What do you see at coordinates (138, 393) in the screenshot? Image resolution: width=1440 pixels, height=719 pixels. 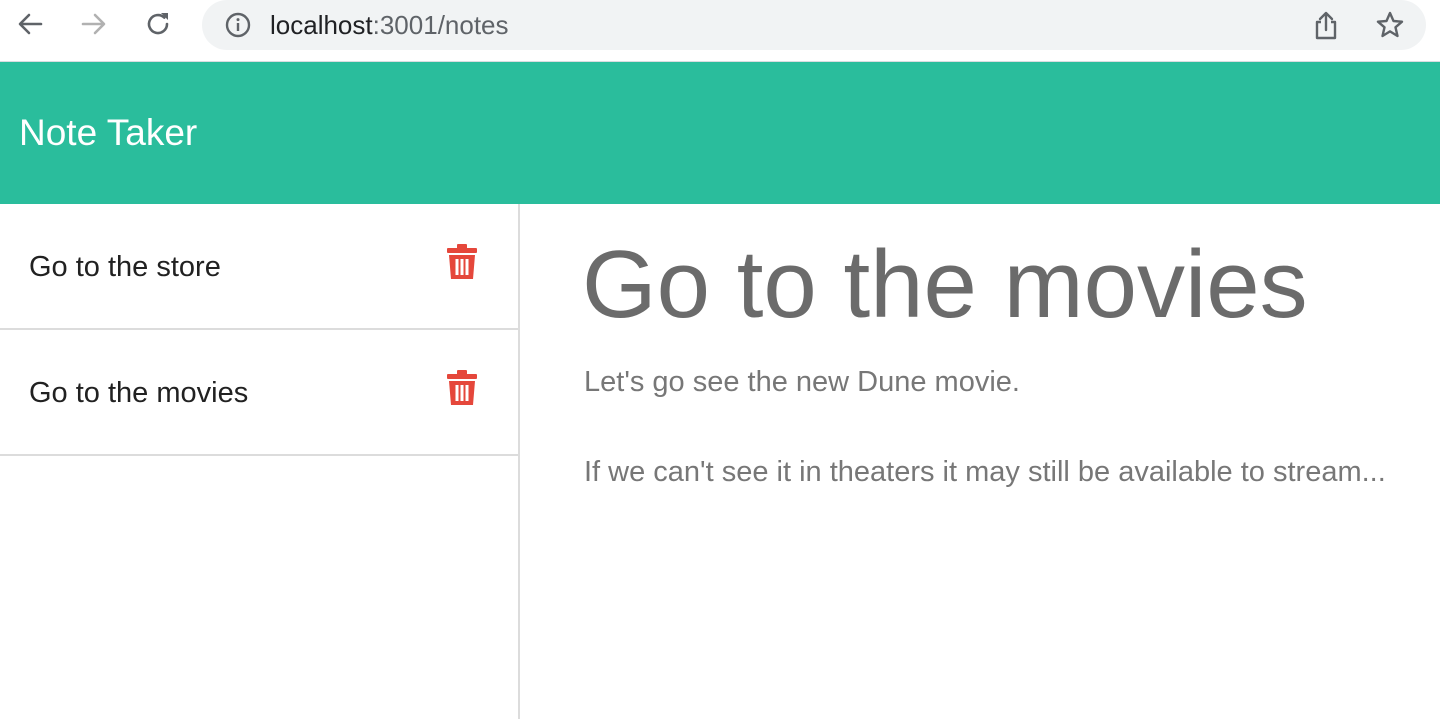 I see `note-list-title: Go to the movies` at bounding box center [138, 393].